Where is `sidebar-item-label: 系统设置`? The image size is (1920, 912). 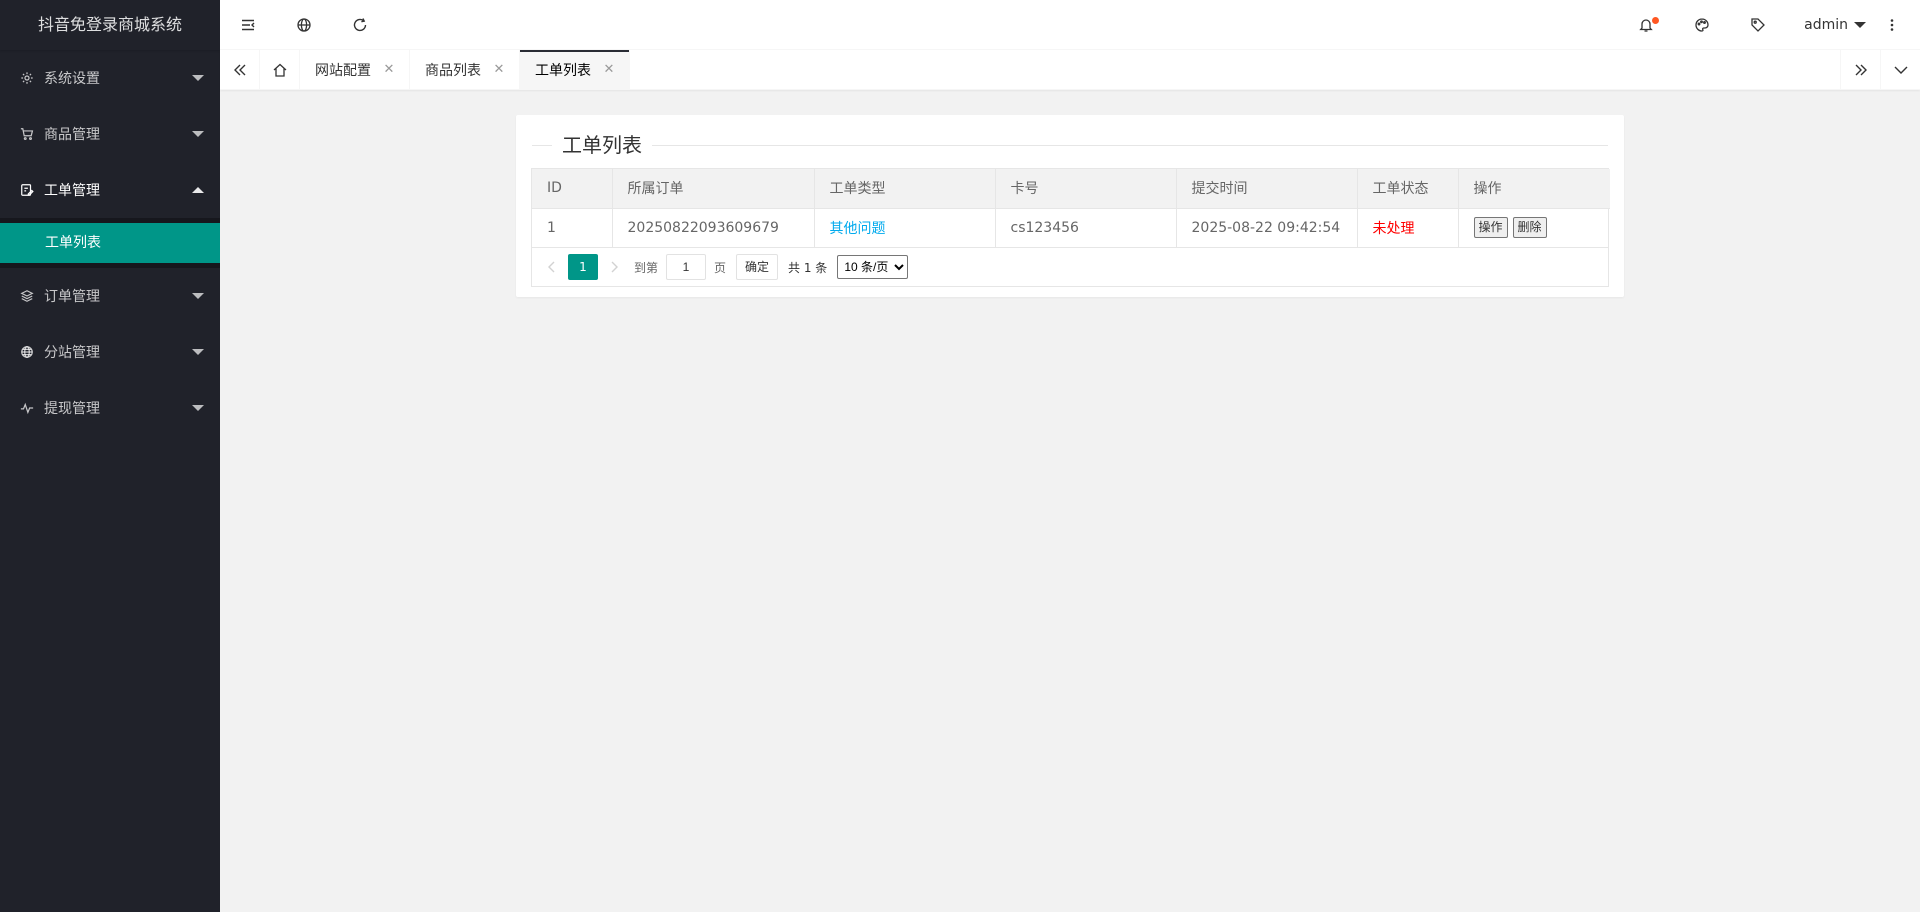 sidebar-item-label: 系统设置 is located at coordinates (72, 79).